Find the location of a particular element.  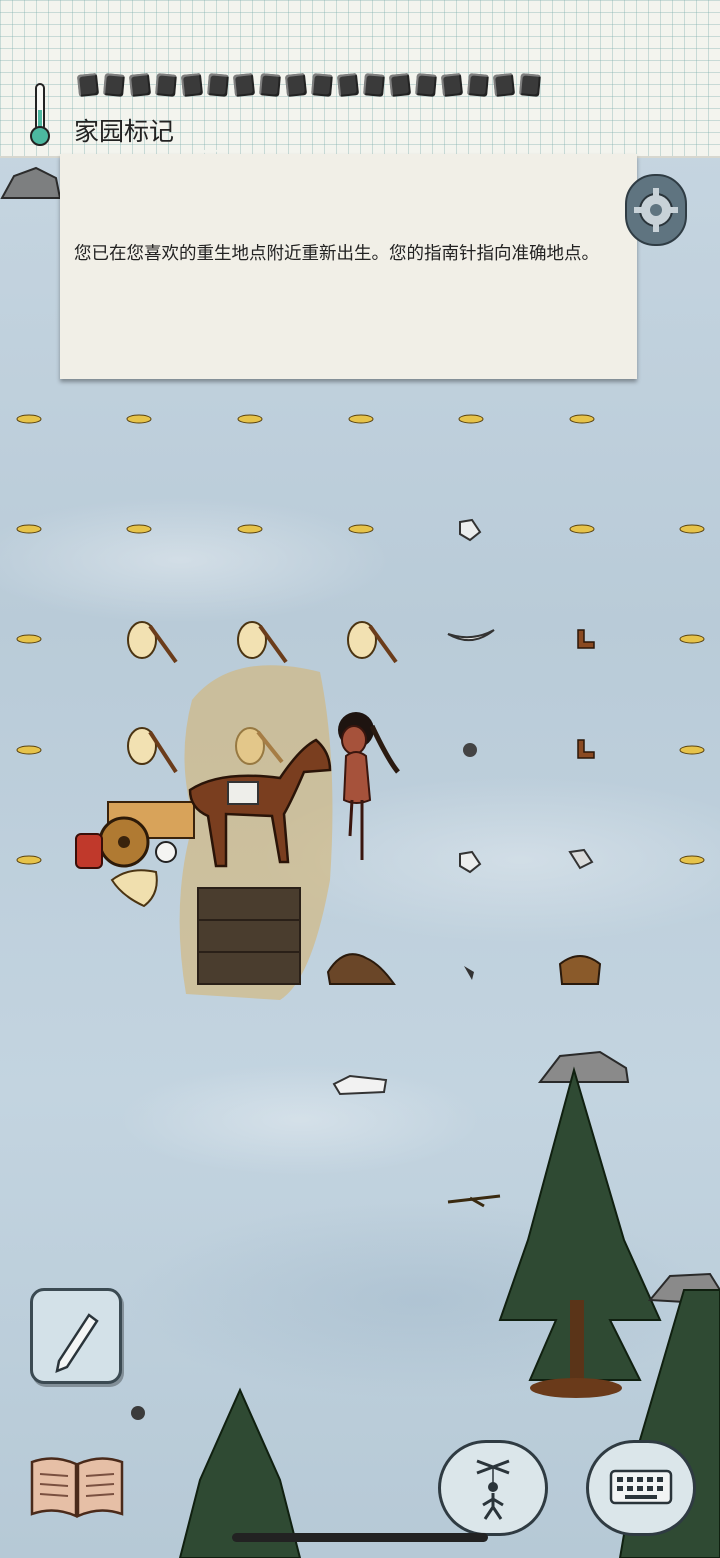

write-button is located at coordinates (76, 1336).